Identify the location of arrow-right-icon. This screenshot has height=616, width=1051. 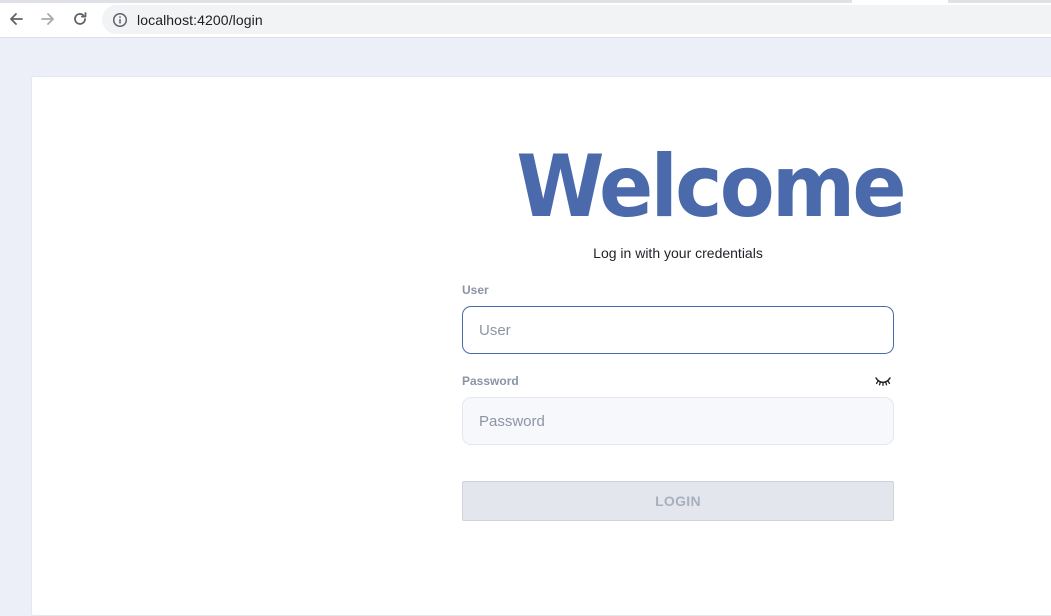
(47, 19).